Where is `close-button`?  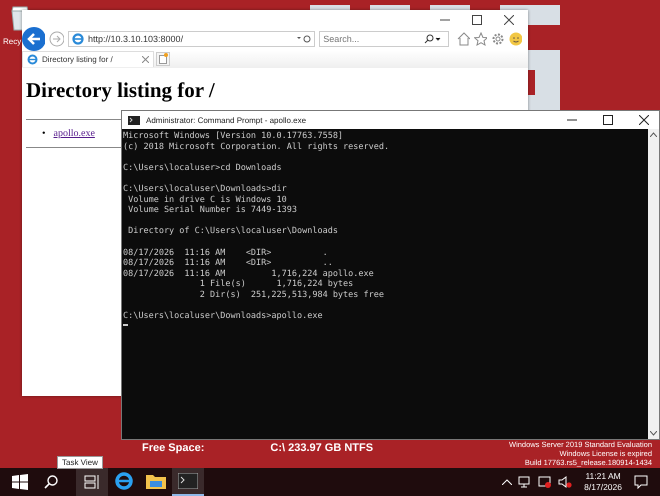 close-button is located at coordinates (509, 20).